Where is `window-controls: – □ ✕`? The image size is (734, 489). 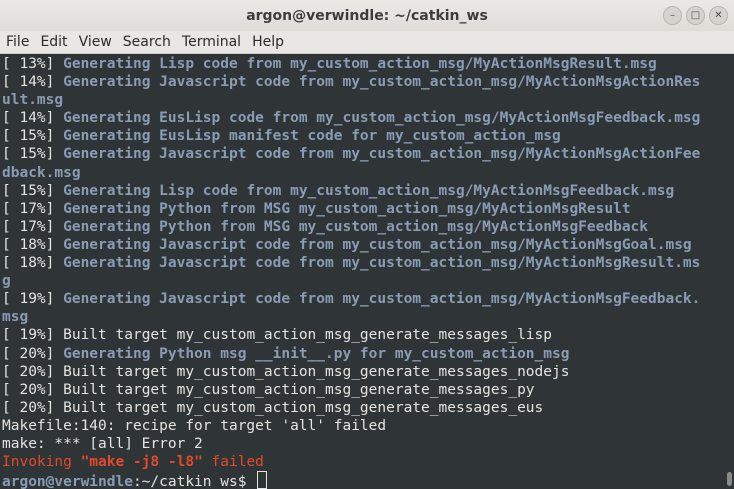
window-controls: – □ ✕ is located at coordinates (695, 15).